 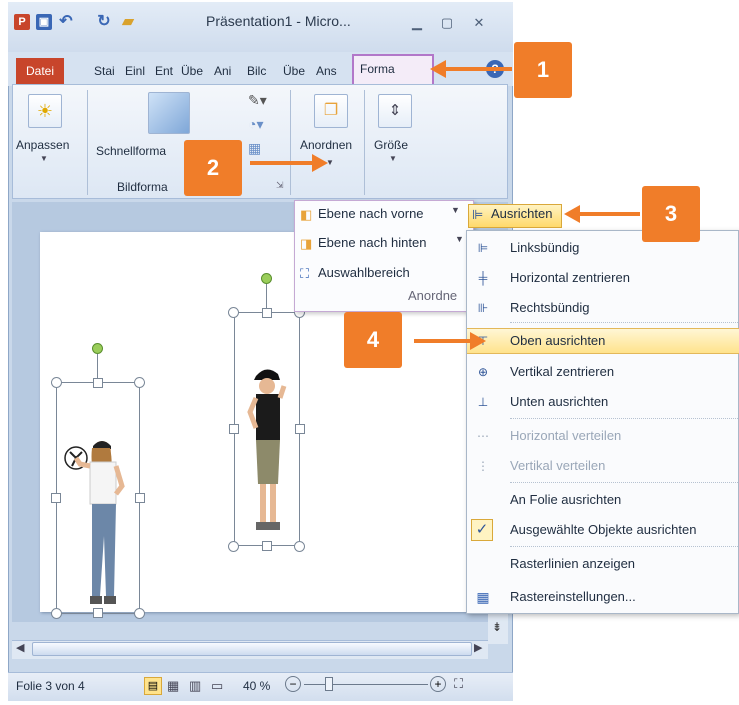 What do you see at coordinates (543, 70) in the screenshot?
I see `callout-badge-1: 1` at bounding box center [543, 70].